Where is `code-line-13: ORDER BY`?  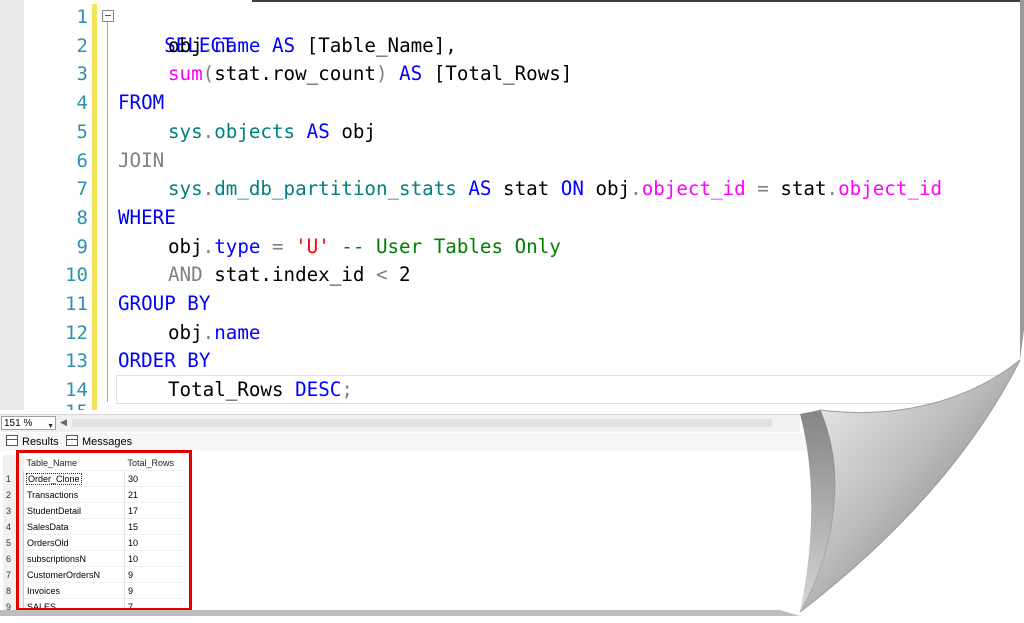
code-line-13: ORDER BY is located at coordinates (164, 361).